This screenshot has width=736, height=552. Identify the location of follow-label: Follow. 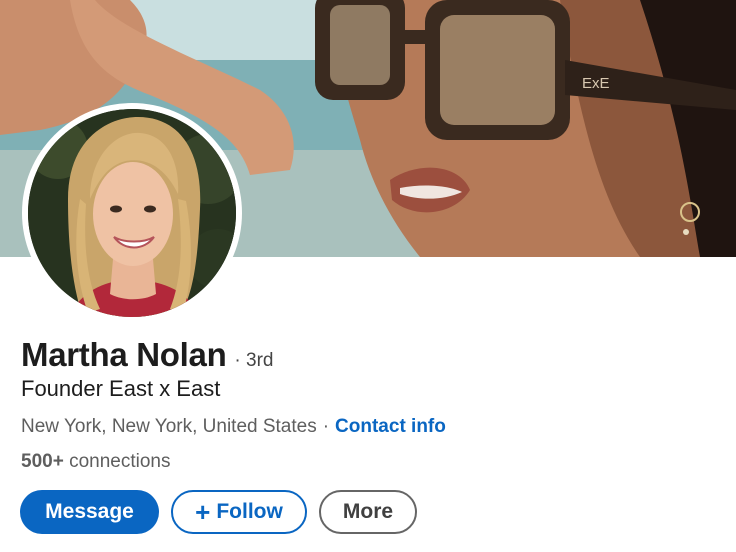
(249, 511).